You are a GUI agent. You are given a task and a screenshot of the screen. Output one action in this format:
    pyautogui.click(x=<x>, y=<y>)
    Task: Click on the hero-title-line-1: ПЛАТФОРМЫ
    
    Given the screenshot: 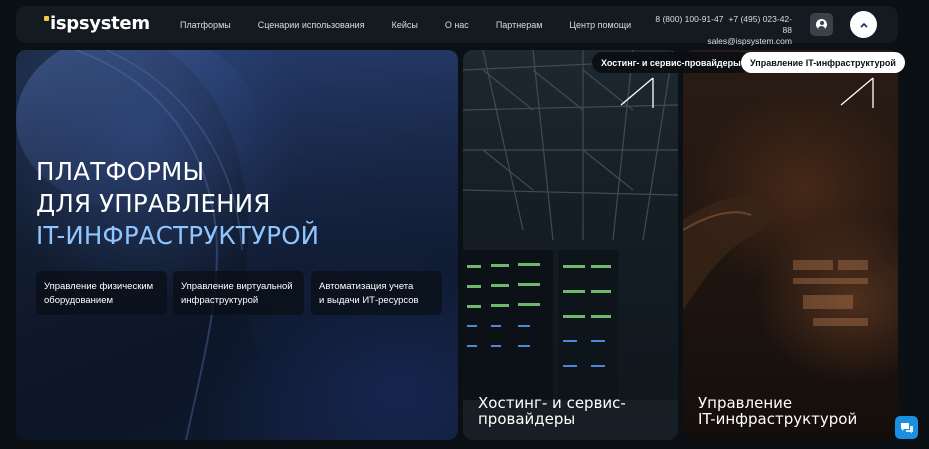 What is the action you would take?
    pyautogui.click(x=120, y=171)
    